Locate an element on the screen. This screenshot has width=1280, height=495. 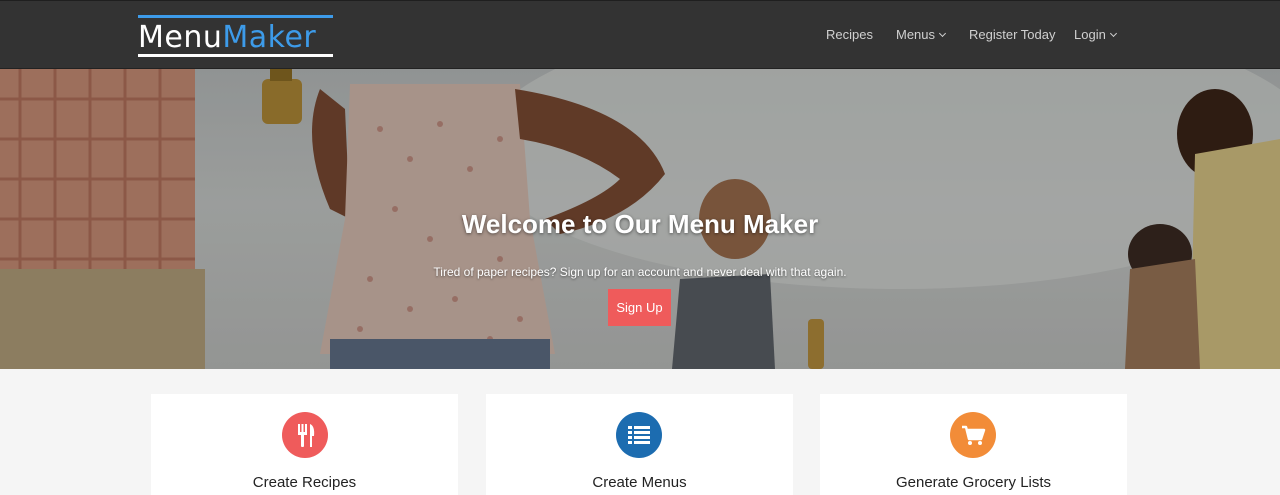
menumaker-logo: MenuMaker is located at coordinates (235, 36).